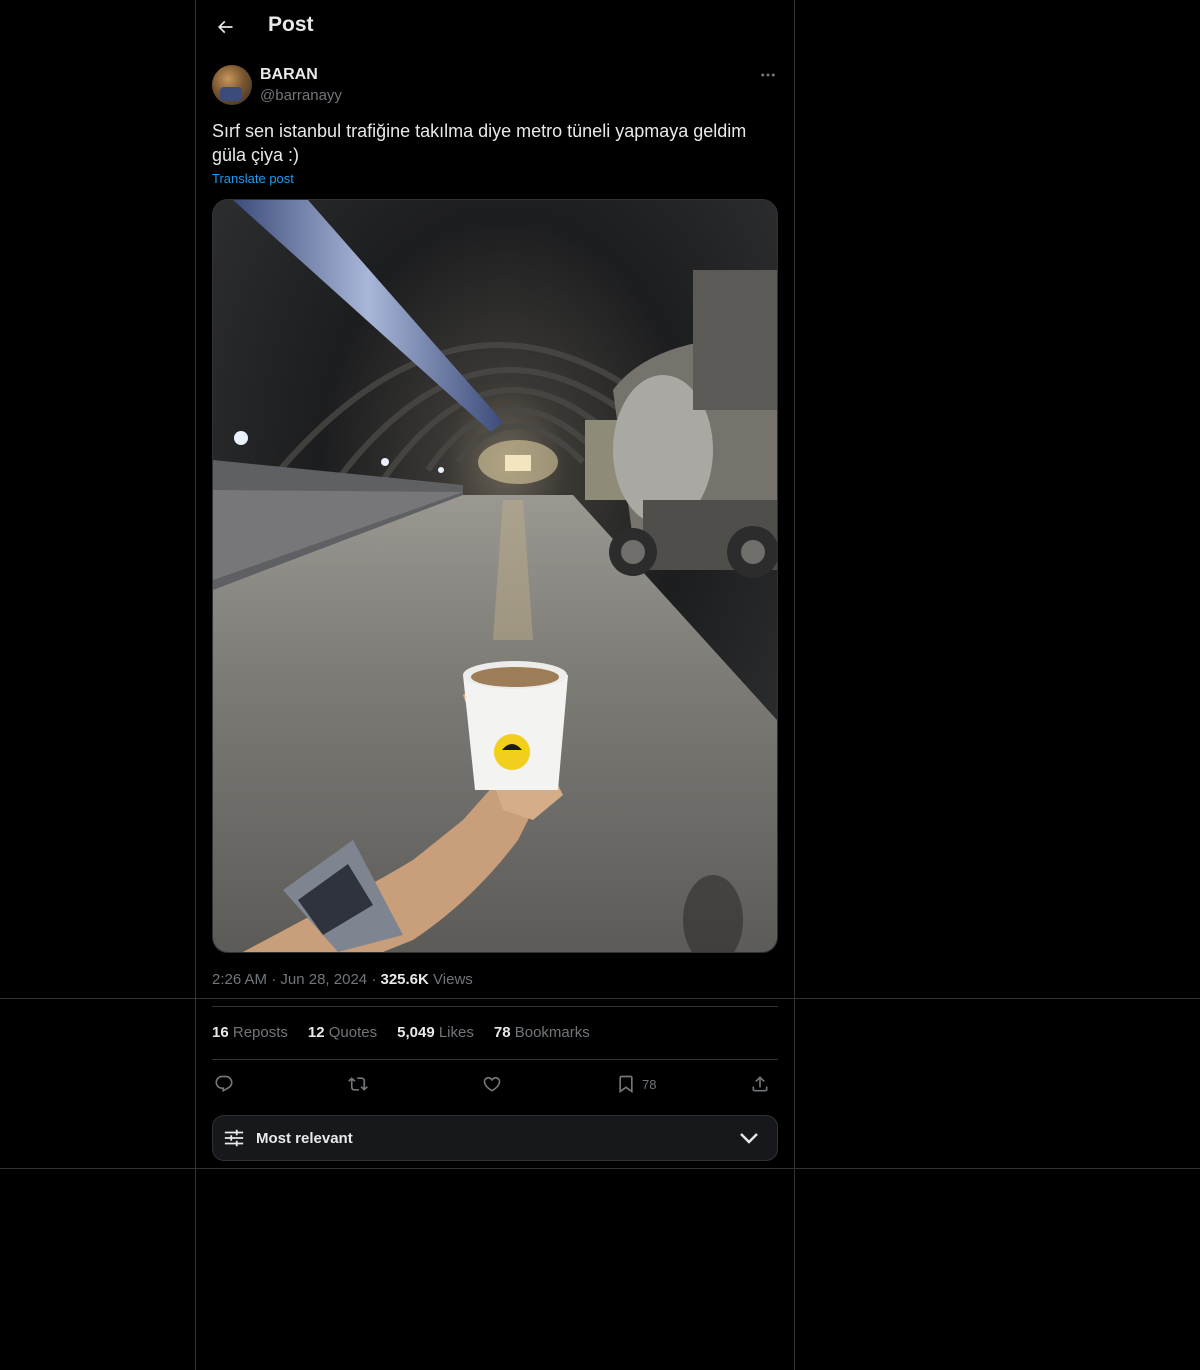  I want to click on arrow-left-icon, so click(225, 27).